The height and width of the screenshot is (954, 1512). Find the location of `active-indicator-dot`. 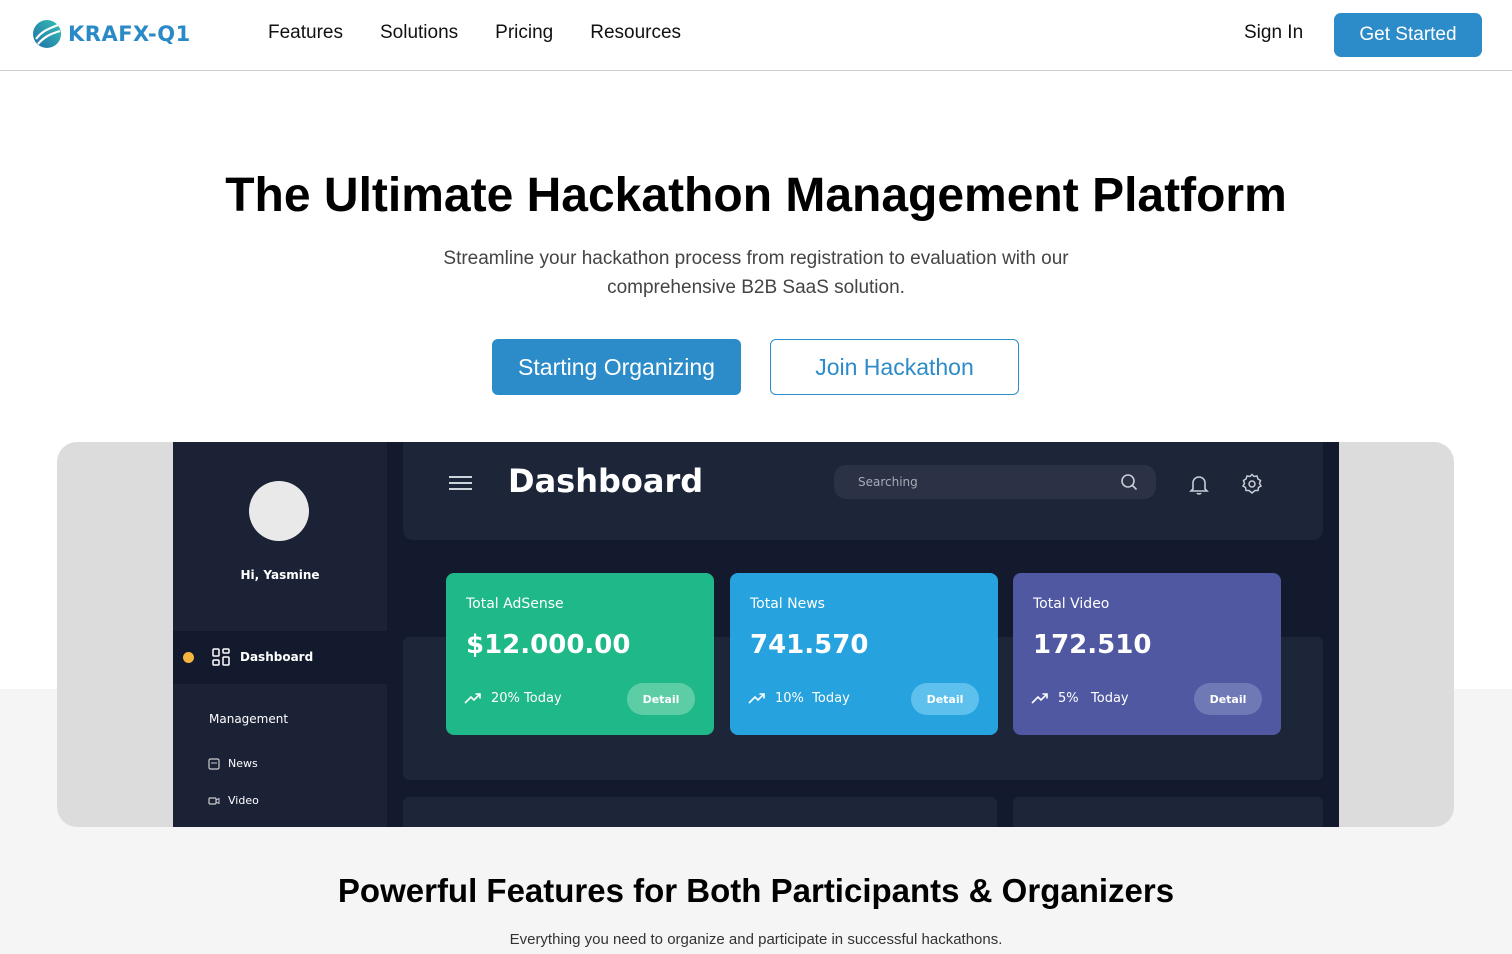

active-indicator-dot is located at coordinates (188, 657).